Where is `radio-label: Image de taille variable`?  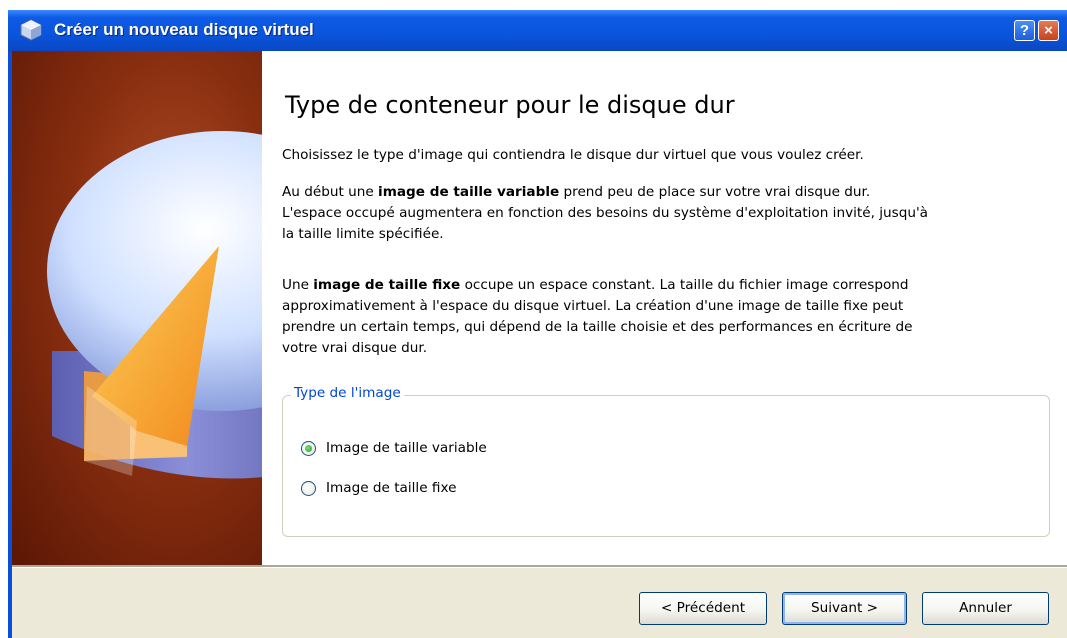
radio-label: Image de taille variable is located at coordinates (406, 448).